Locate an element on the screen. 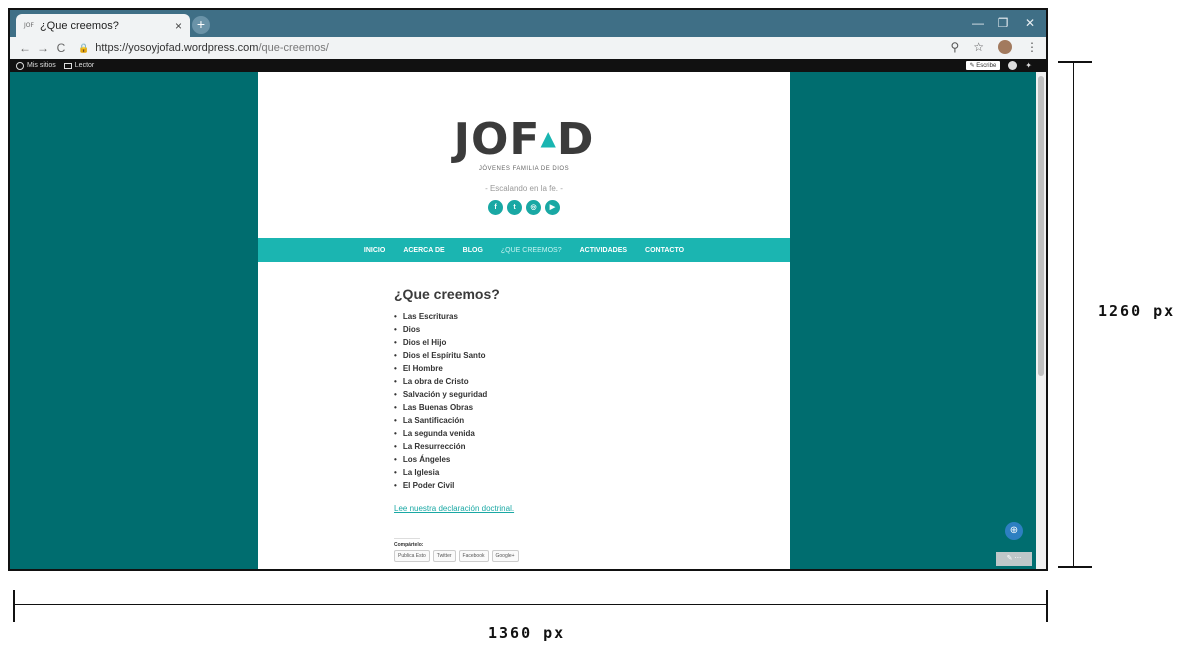 This screenshot has height=645, width=1184. share-publish-button: Publica Esto is located at coordinates (412, 556).